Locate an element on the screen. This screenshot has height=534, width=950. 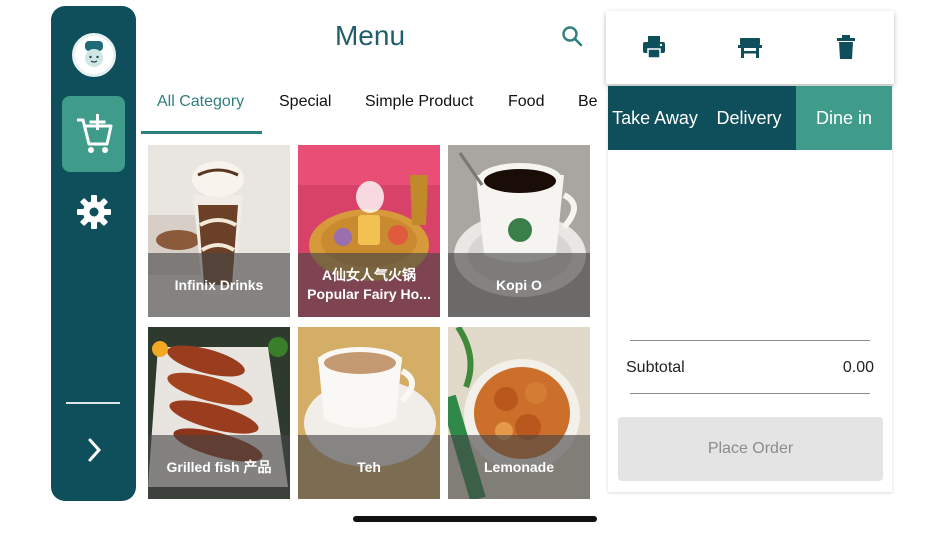
product-name: Teh is located at coordinates (369, 466).